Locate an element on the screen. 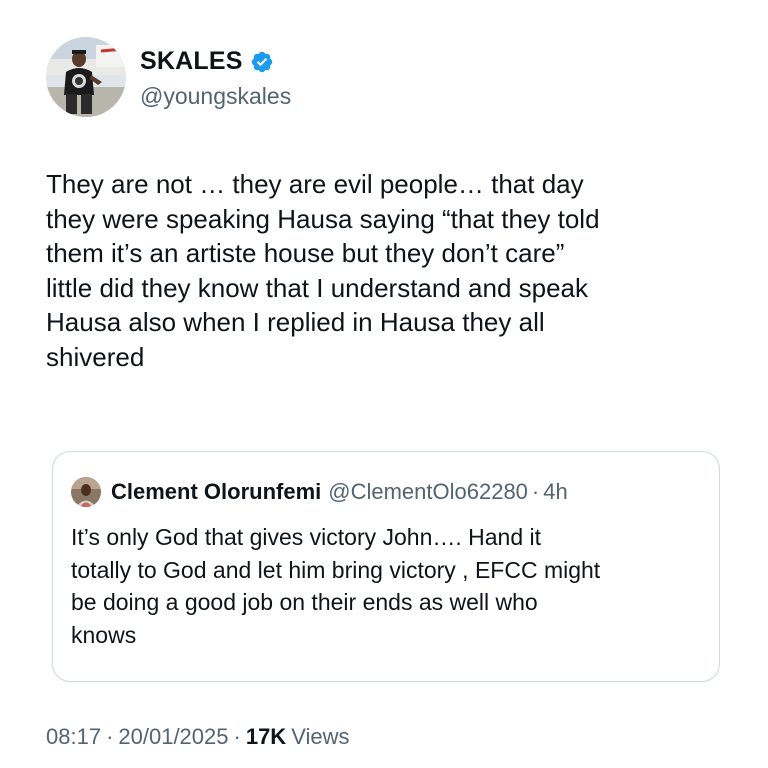  quoted-author-handle: @ClementOlo62280 is located at coordinates (428, 492).